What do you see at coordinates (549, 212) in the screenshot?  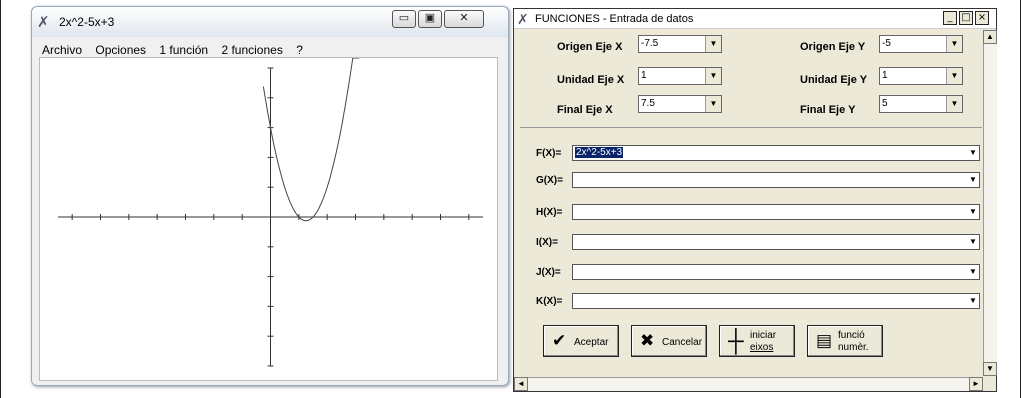 I see `h-label: H(X)=` at bounding box center [549, 212].